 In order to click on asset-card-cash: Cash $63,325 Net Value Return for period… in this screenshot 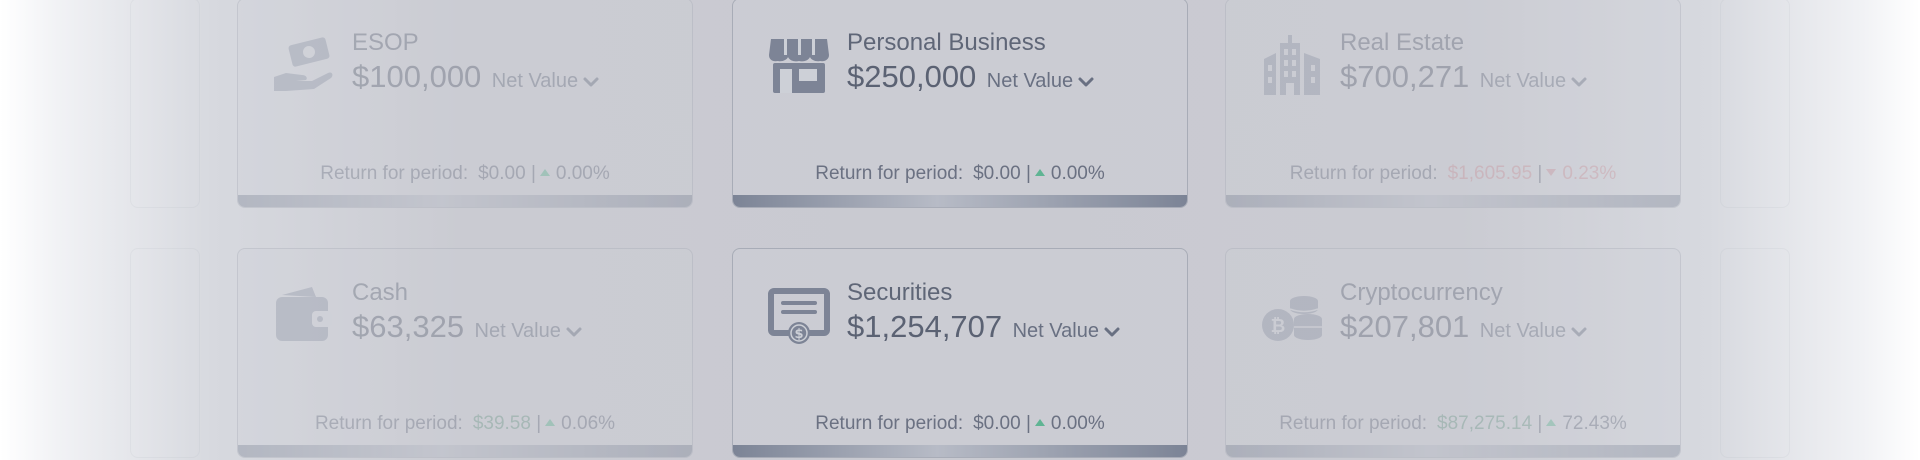, I will do `click(465, 353)`.